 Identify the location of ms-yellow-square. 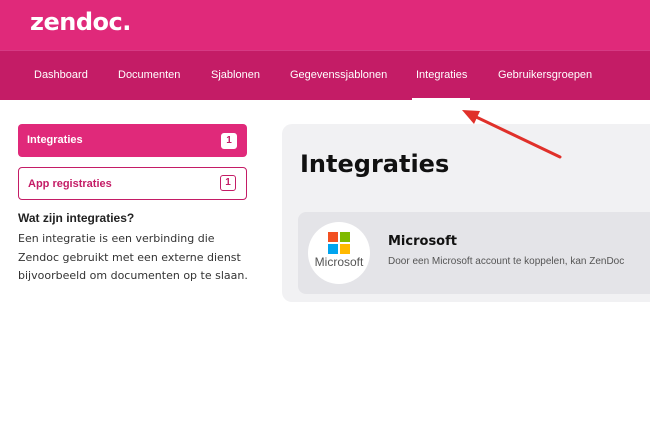
(345, 249).